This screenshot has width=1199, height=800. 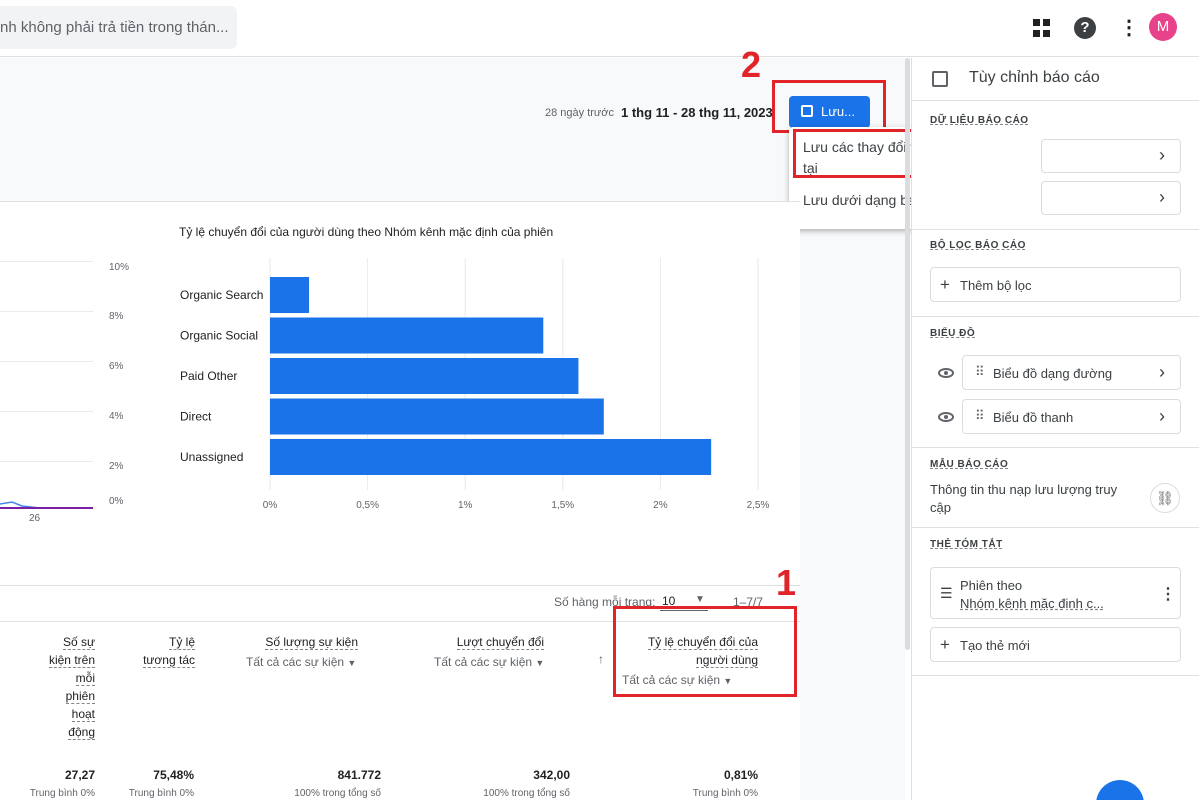 I want to click on bar-chart-category-label: Direct, so click(x=196, y=417).